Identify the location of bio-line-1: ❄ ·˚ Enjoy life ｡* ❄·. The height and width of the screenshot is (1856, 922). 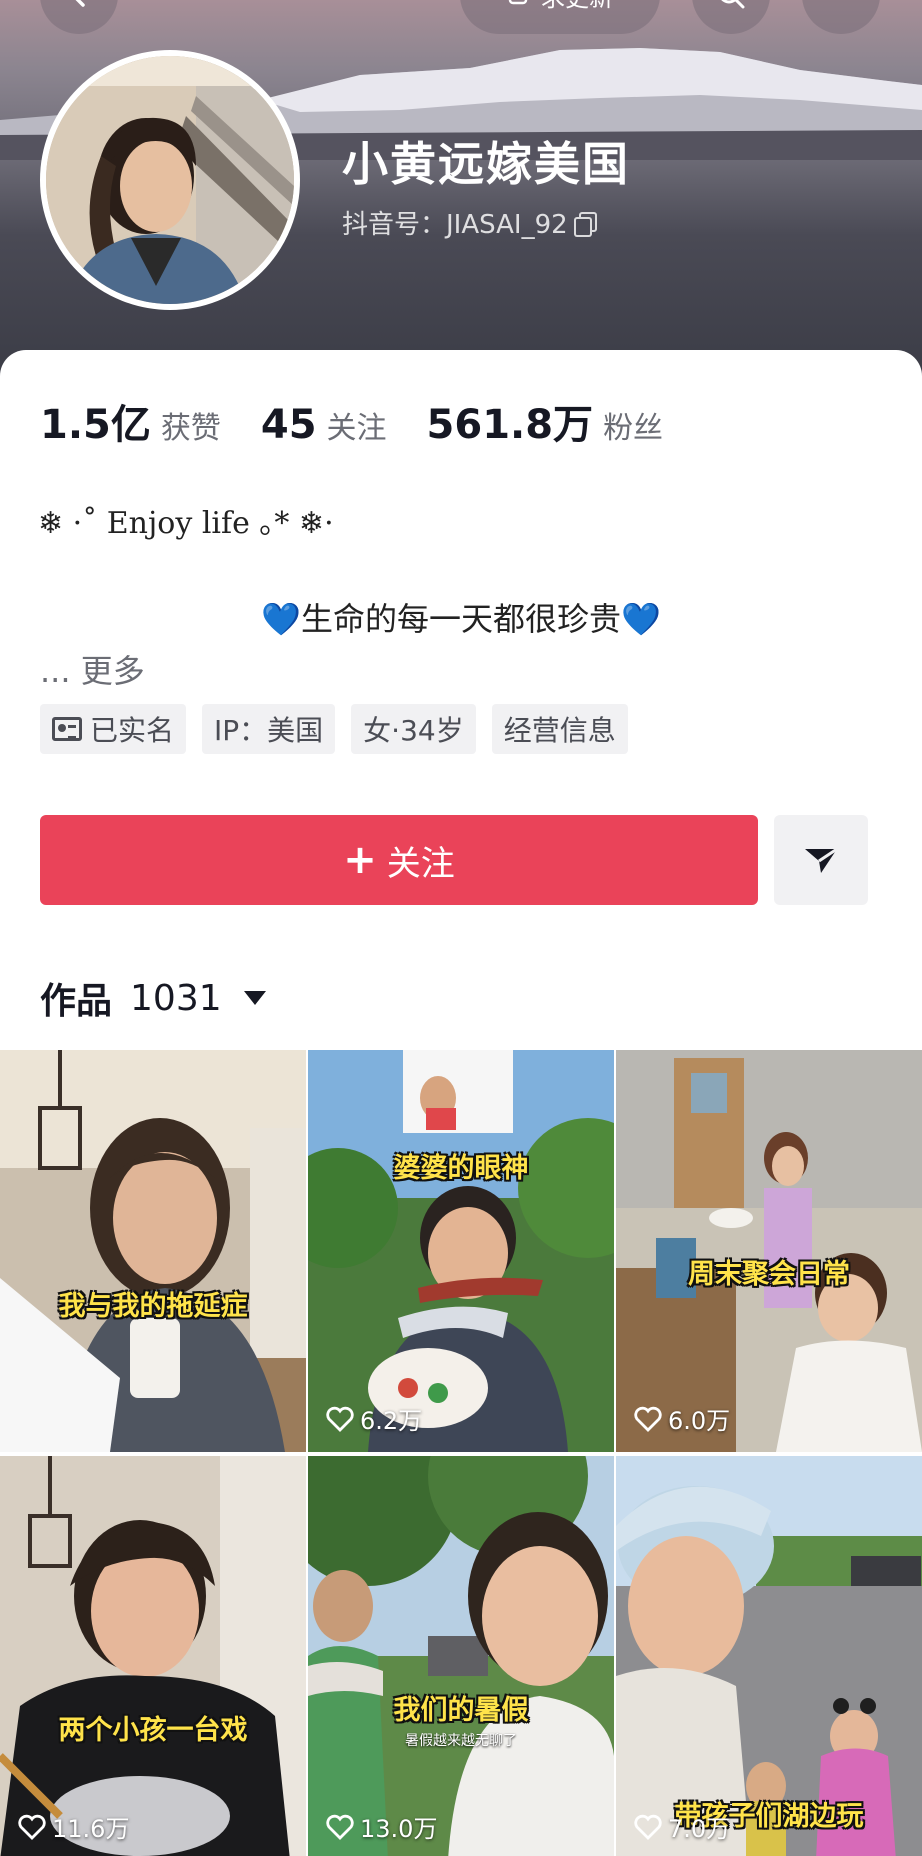
(186, 523).